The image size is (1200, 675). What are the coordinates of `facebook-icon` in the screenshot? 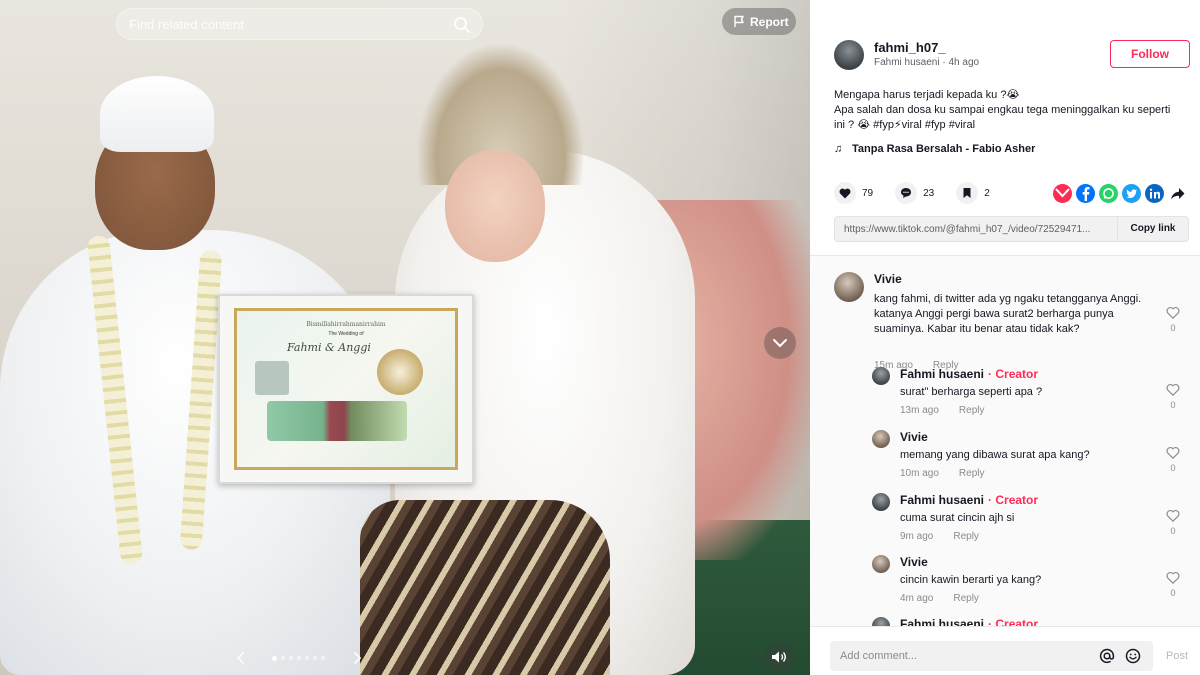 It's located at (1085, 193).